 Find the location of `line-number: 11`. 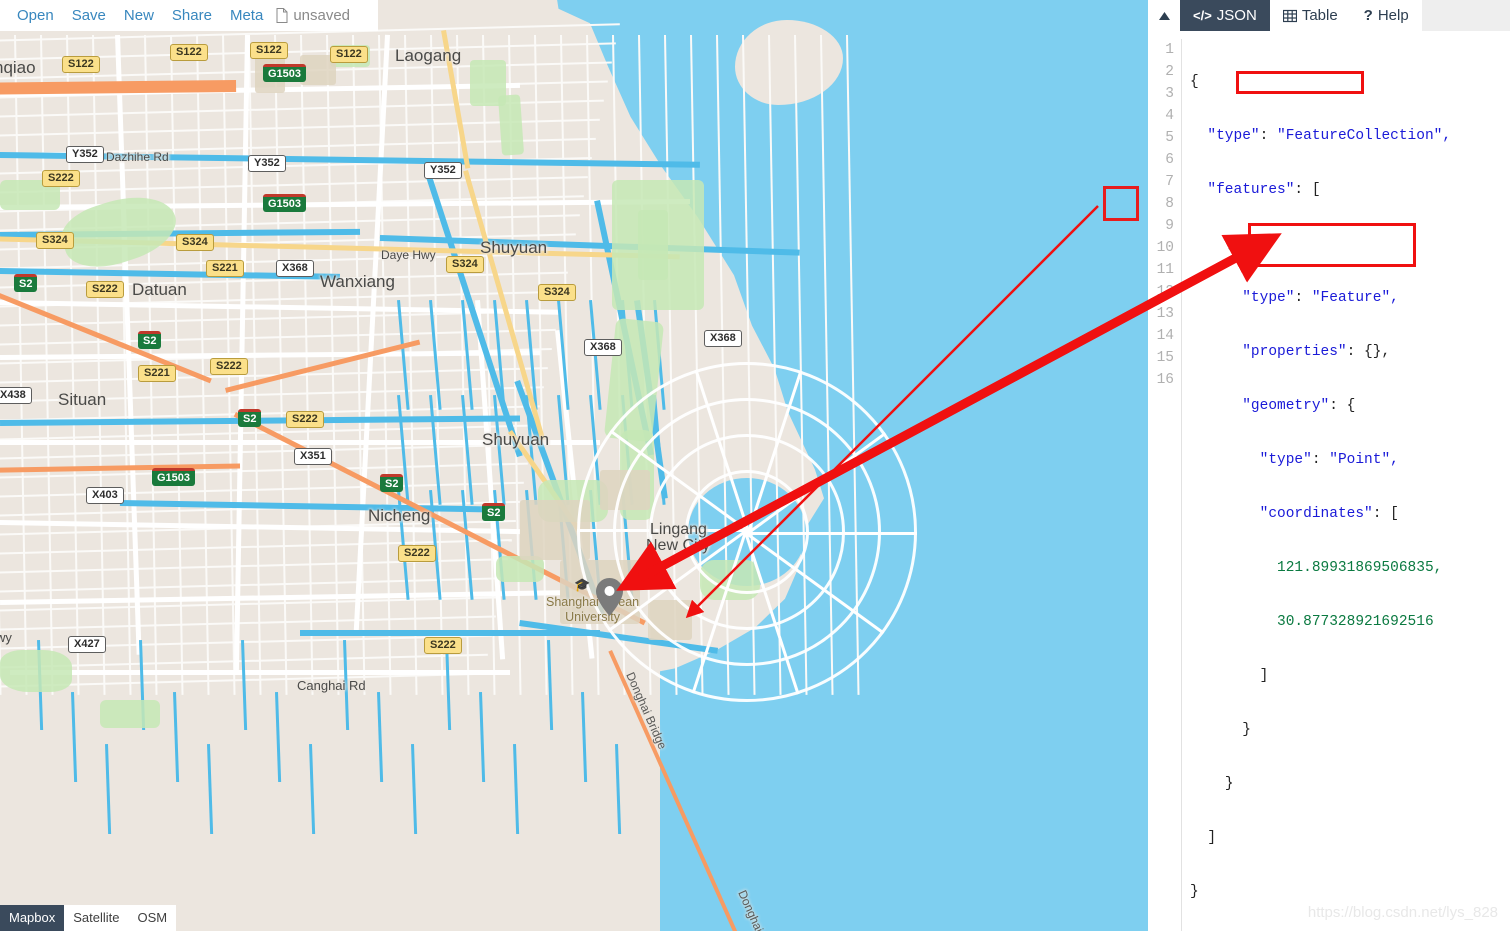

line-number: 11 is located at coordinates (1165, 270).